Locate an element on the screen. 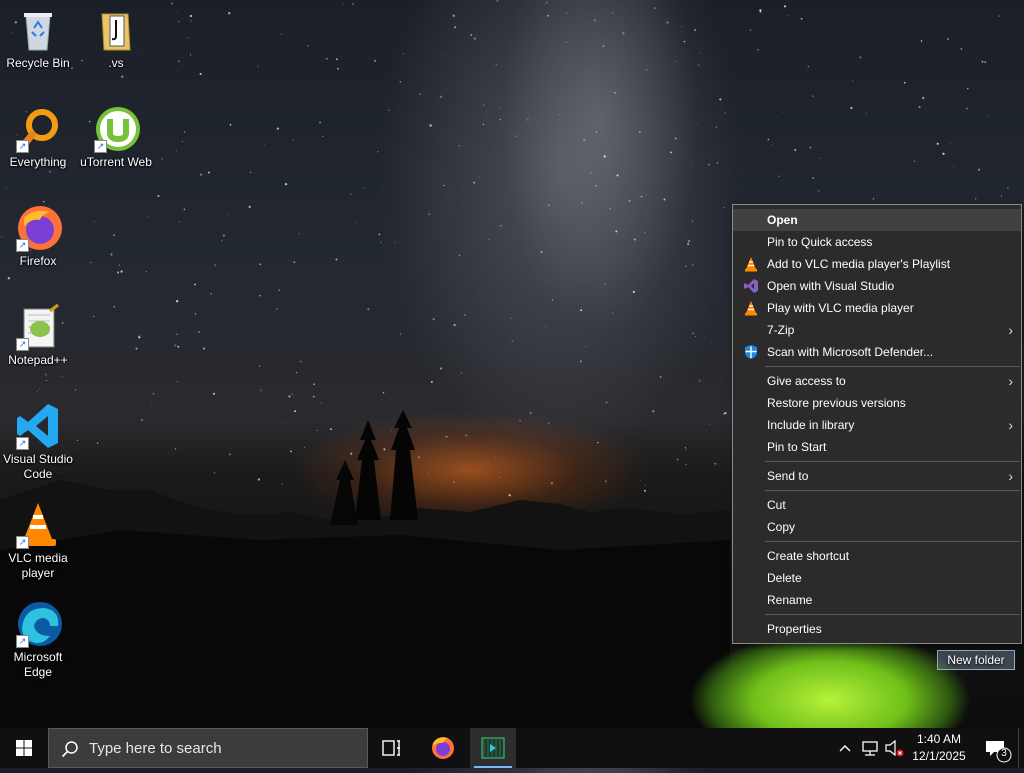 The height and width of the screenshot is (773, 1024). menu-item-pin-quick-access: Pin to Quick access is located at coordinates (877, 242).